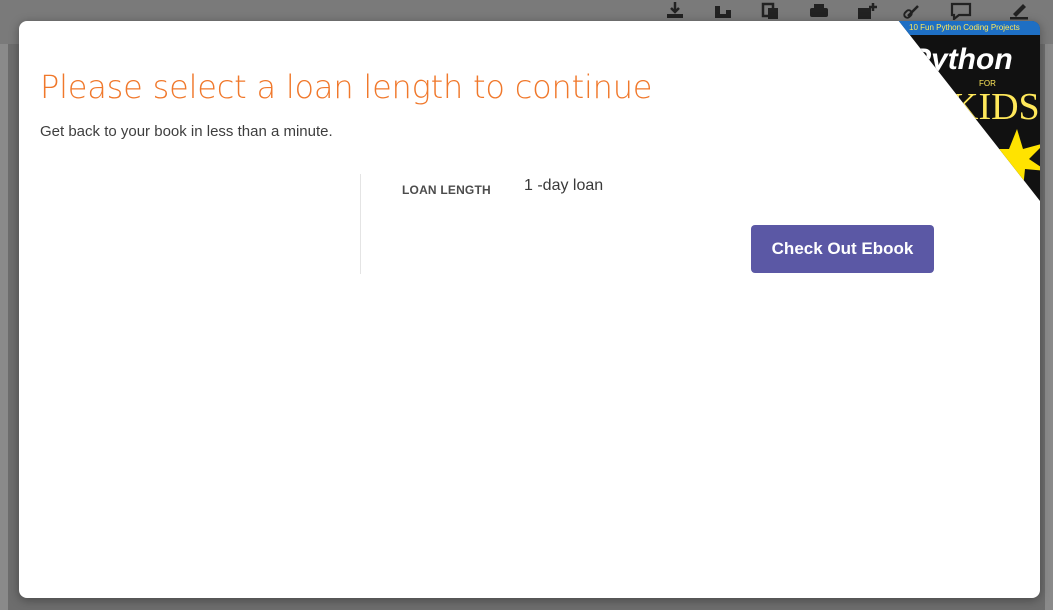 The width and height of the screenshot is (1053, 610). I want to click on book-cover-title: Python, so click(962, 59).